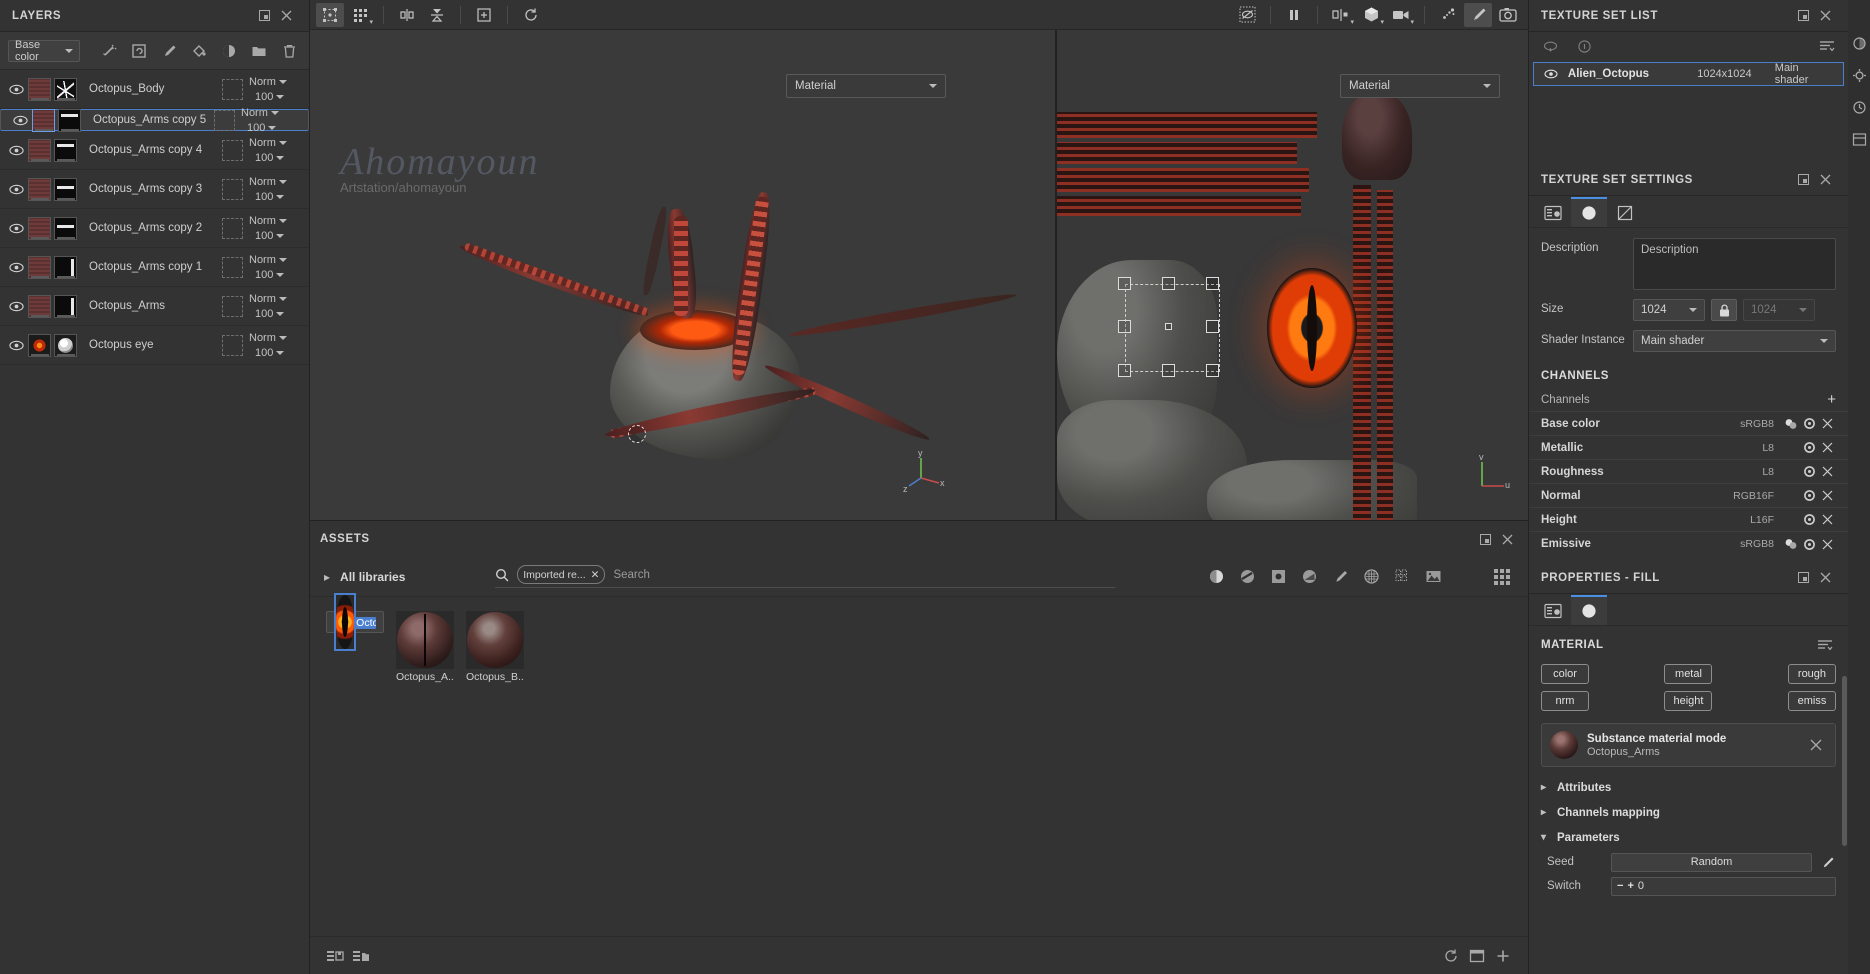 Image resolution: width=1870 pixels, height=974 pixels. I want to click on grid-pattern-icon, so click(1402, 577).